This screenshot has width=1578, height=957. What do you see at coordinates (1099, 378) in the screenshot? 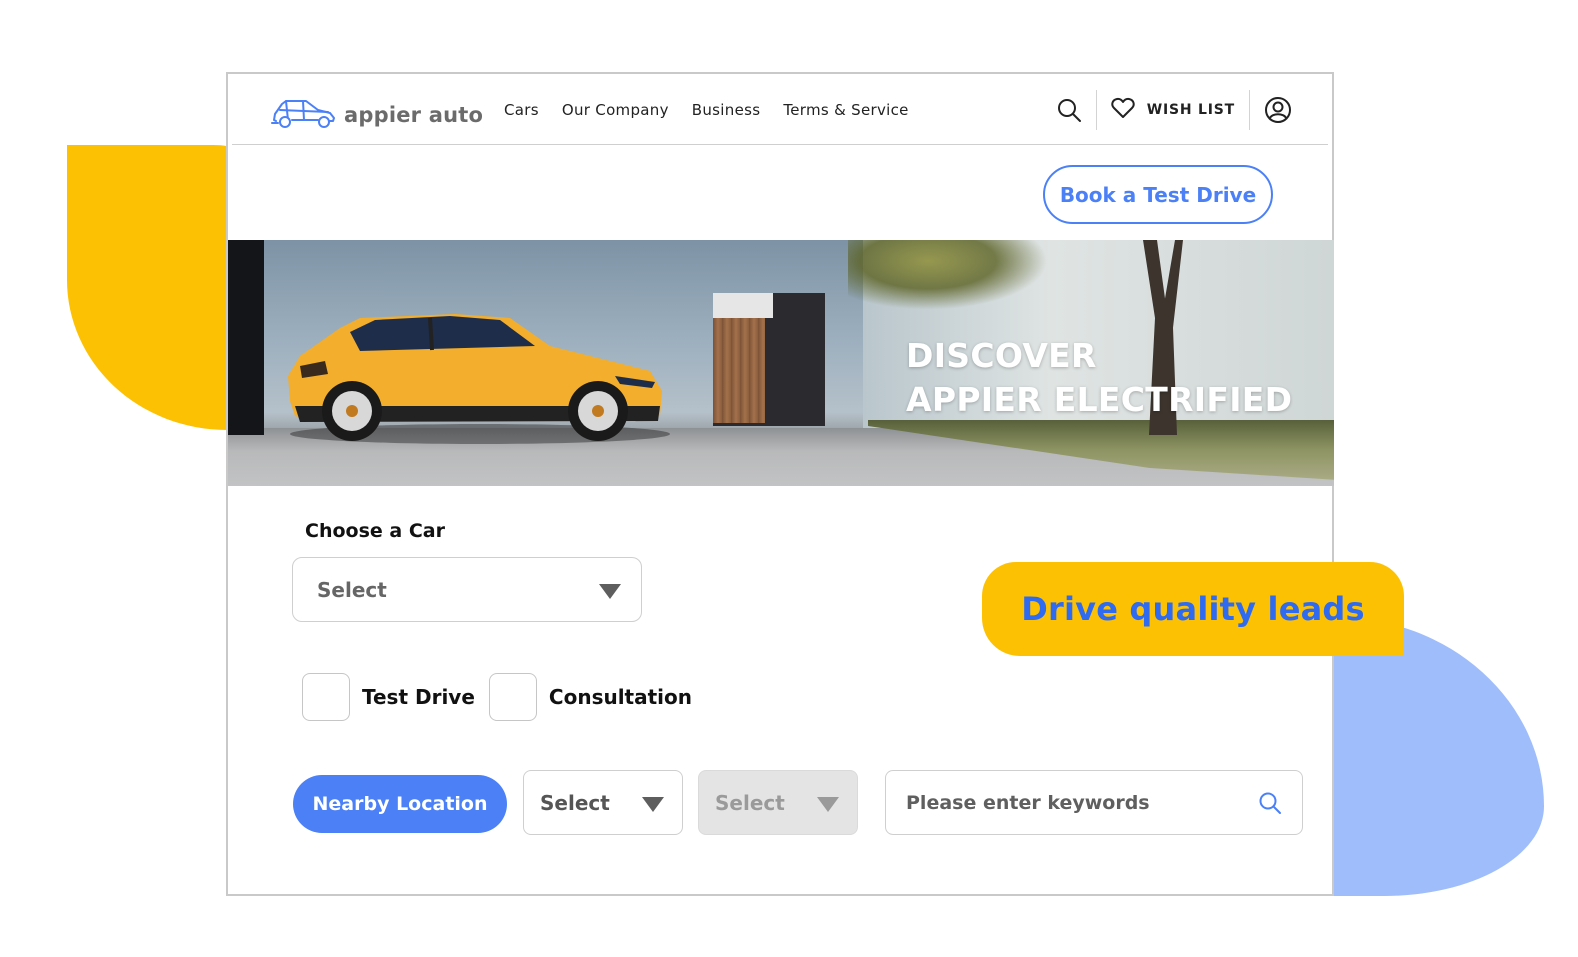
I see `hero-title: DISCOVER APPIER ELECTRIFIED` at bounding box center [1099, 378].